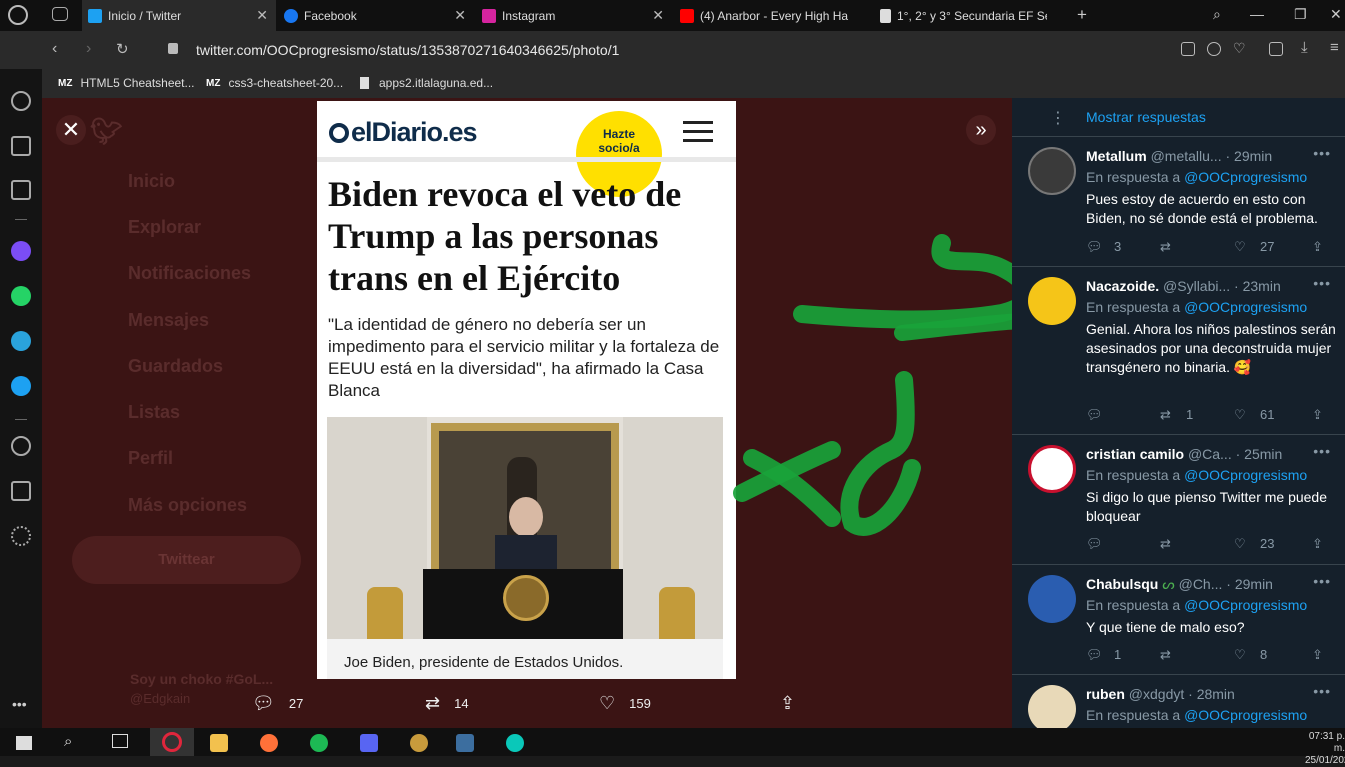 This screenshot has width=1345, height=767. Describe the element at coordinates (21, 296) in the screenshot. I see `whatsapp-icon` at that location.